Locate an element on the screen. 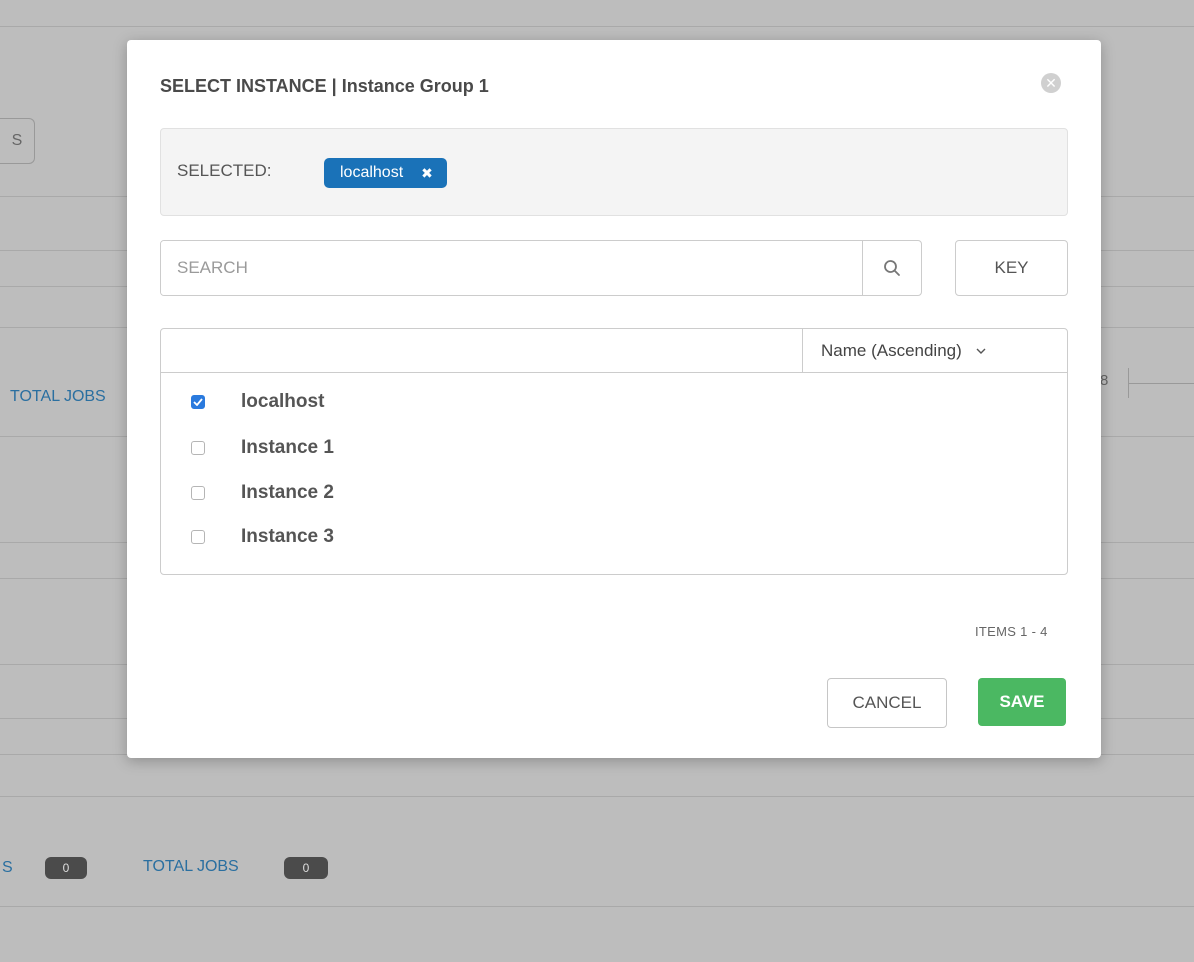 This screenshot has height=962, width=1194. list-item: Instance 1 is located at coordinates (262, 448).